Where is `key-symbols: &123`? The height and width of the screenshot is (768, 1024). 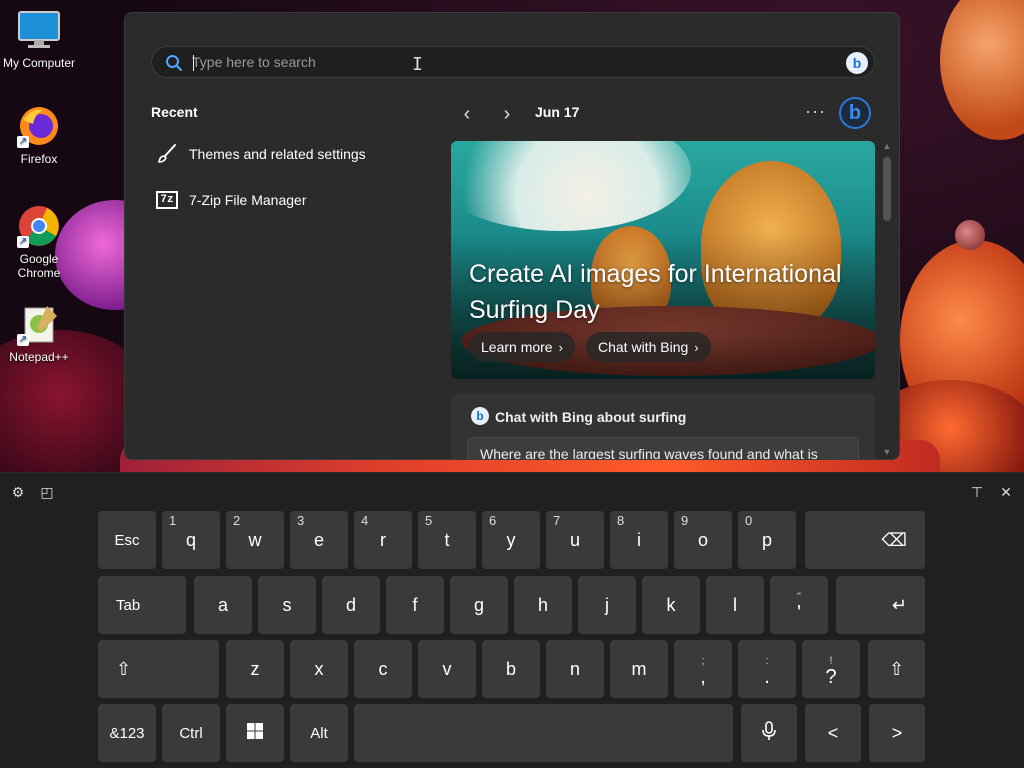
key-symbols: &123 is located at coordinates (127, 733).